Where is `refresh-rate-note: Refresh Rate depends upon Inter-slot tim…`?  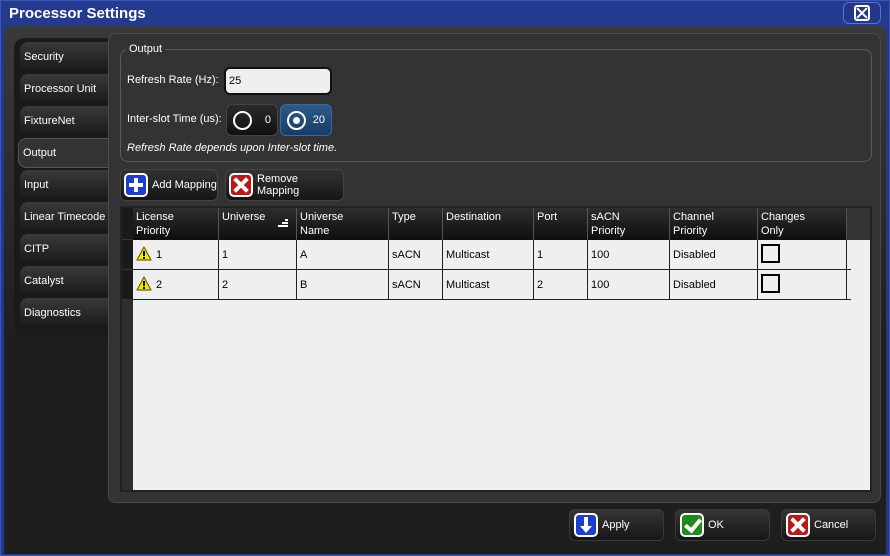
refresh-rate-note: Refresh Rate depends upon Inter-slot tim… is located at coordinates (232, 148).